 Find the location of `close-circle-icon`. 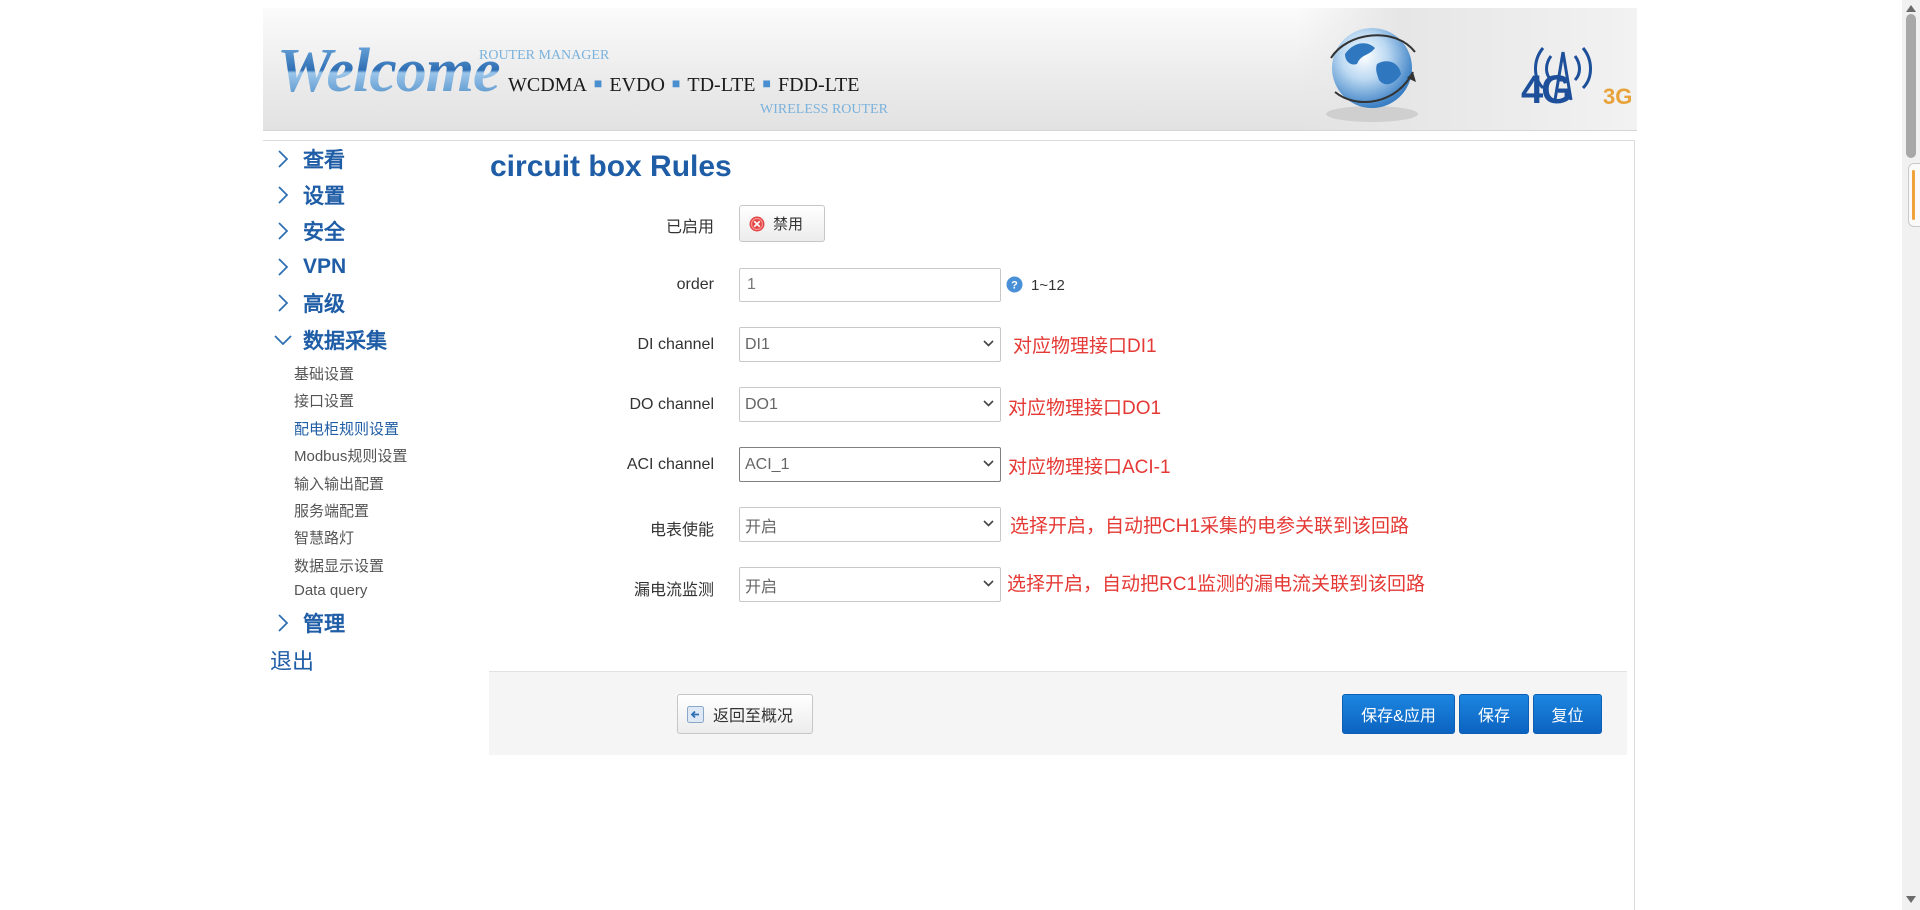

close-circle-icon is located at coordinates (757, 223).